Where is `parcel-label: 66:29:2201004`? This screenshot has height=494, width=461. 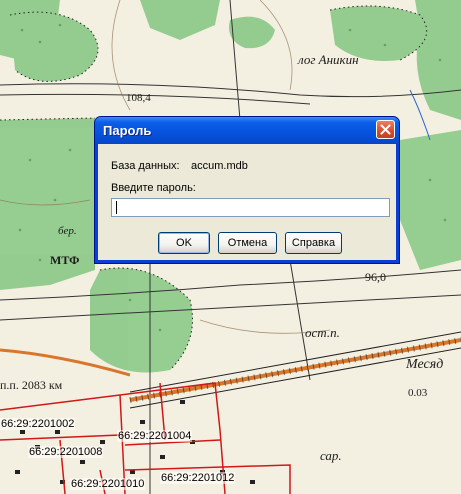
parcel-label: 66:29:2201004 is located at coordinates (155, 436).